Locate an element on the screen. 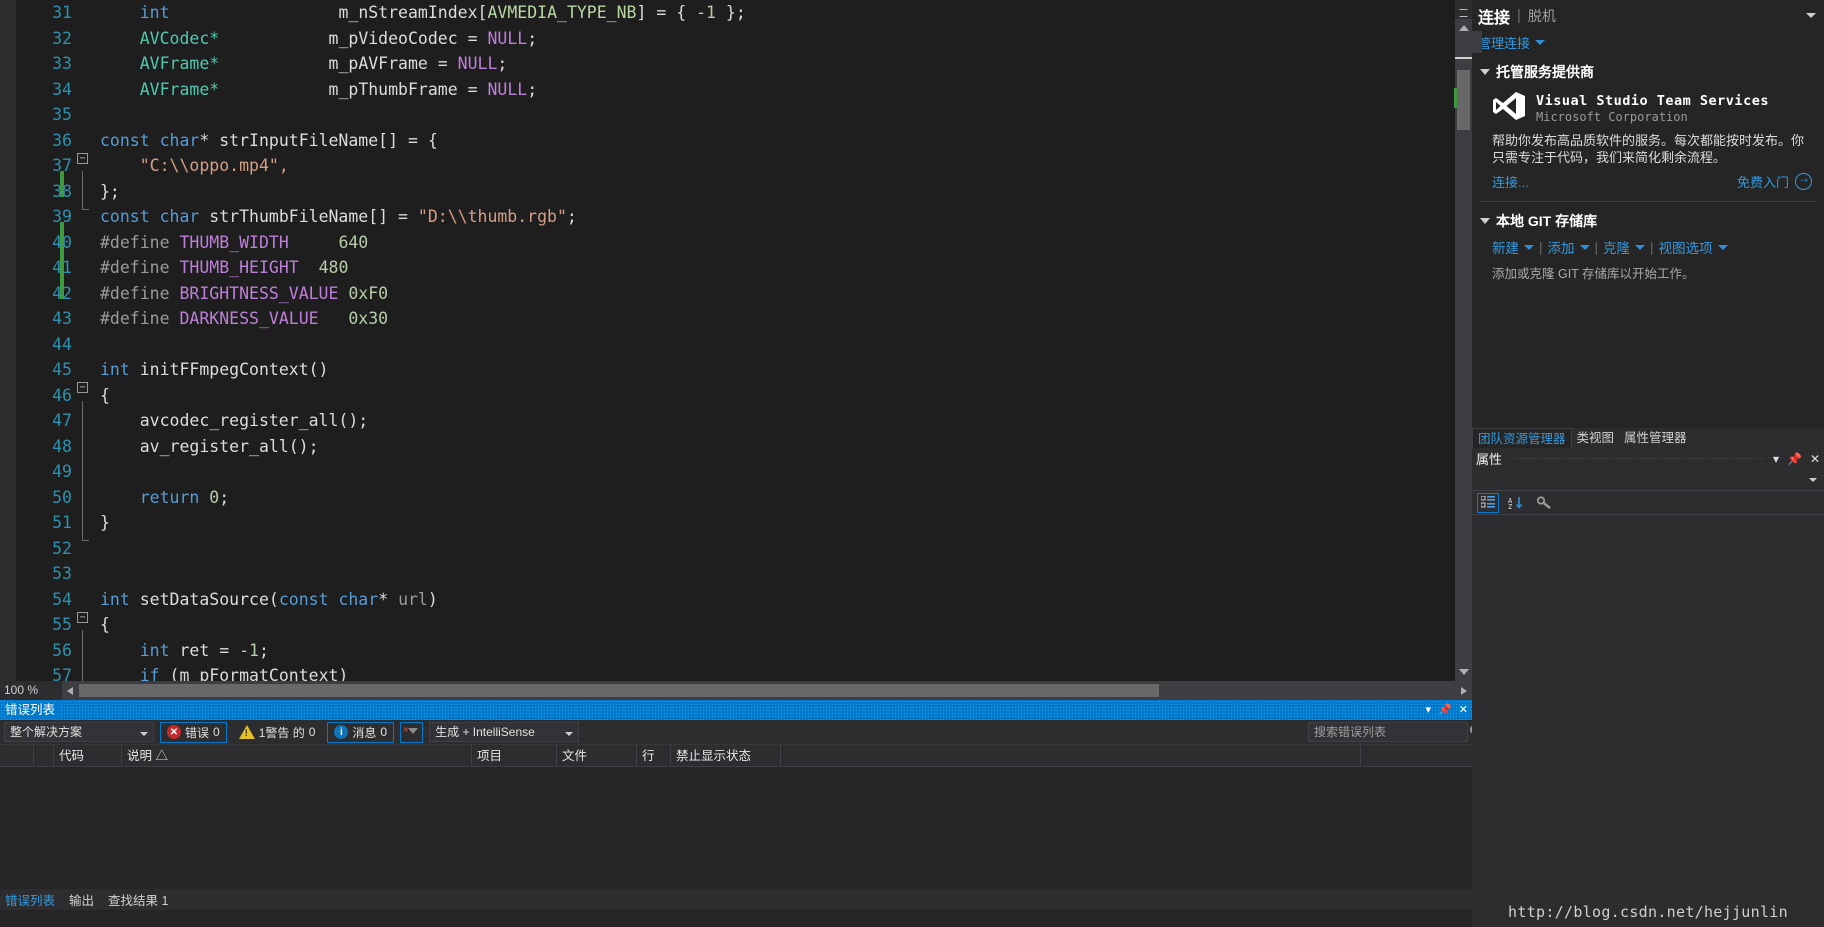  git-action-link: 克隆 is located at coordinates (1616, 247).